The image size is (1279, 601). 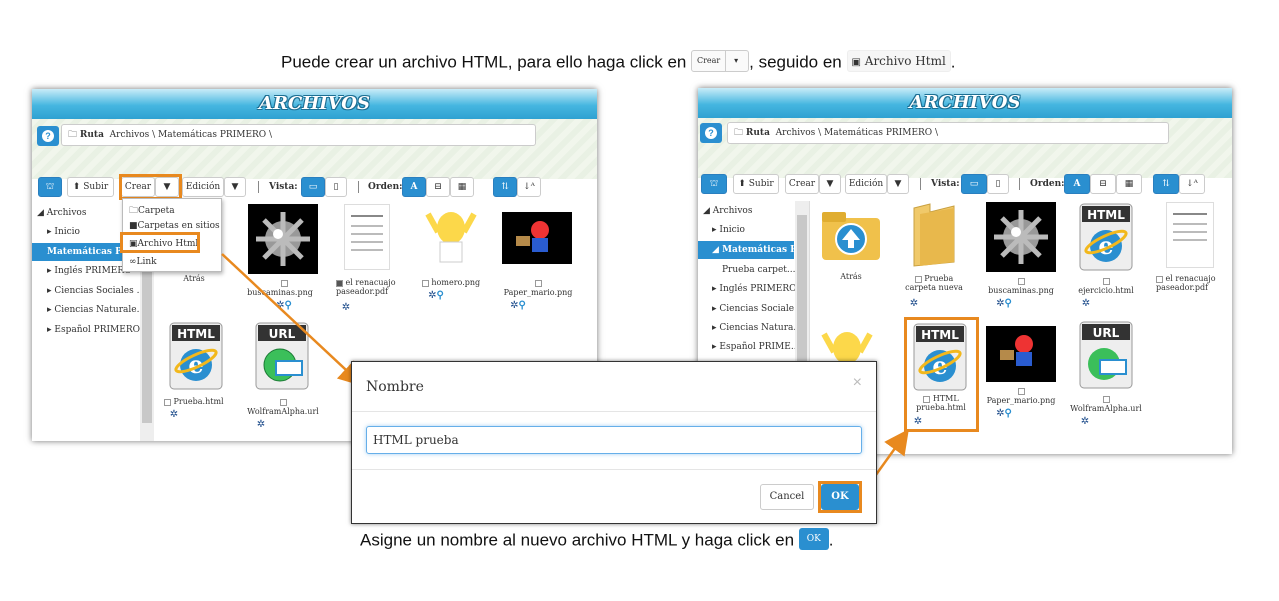 I want to click on inline-ok-button: OK, so click(x=813, y=539).